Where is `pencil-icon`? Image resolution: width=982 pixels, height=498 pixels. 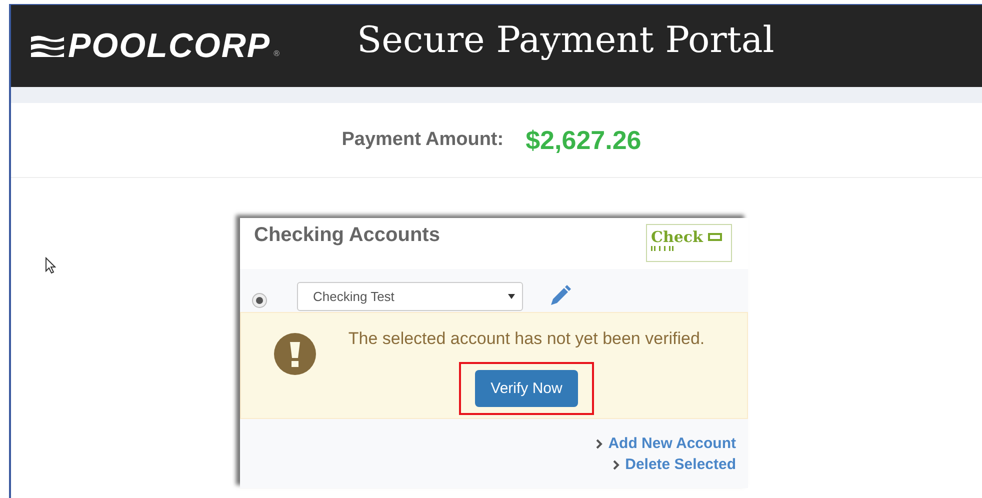
pencil-icon is located at coordinates (560, 296).